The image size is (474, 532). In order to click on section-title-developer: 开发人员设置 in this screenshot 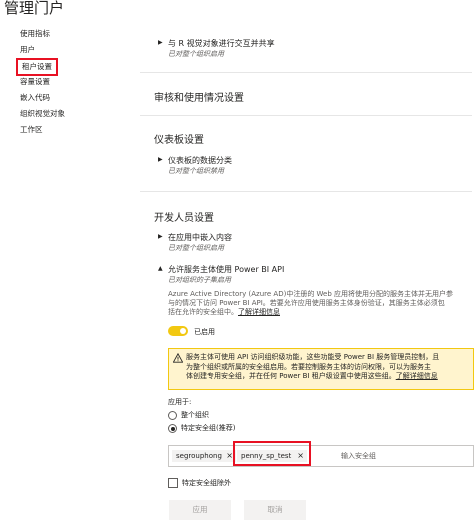, I will do `click(184, 218)`.